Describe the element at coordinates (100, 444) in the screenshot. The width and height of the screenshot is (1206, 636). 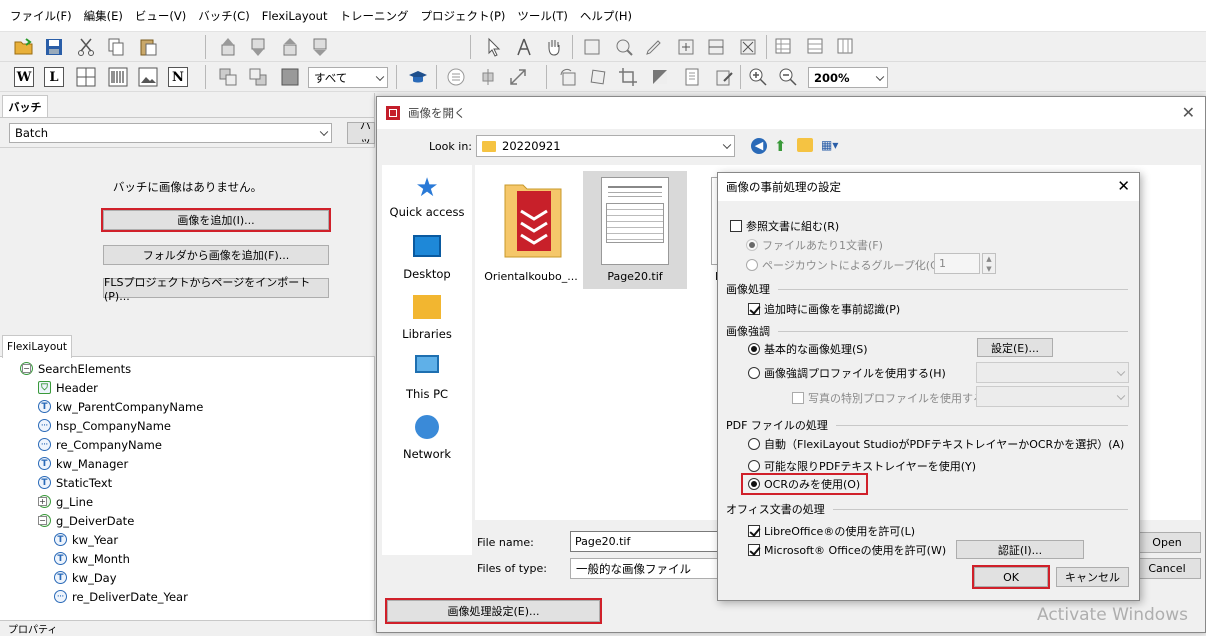
I see `tree-item: ··· re_CompanyName` at that location.